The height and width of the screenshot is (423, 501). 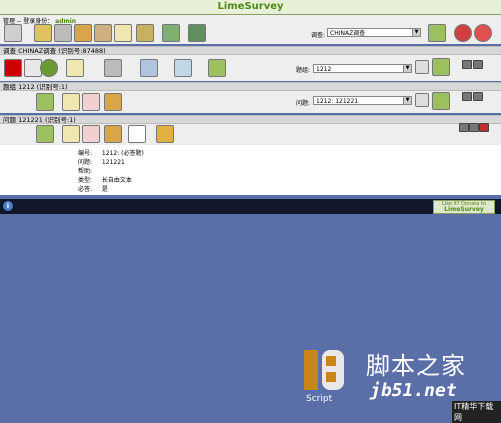 What do you see at coordinates (250, 29) in the screenshot?
I see `admin-toolbar: 管理 -- 登录身份： admin 调查: CHINAZ调查 ▼` at bounding box center [250, 29].